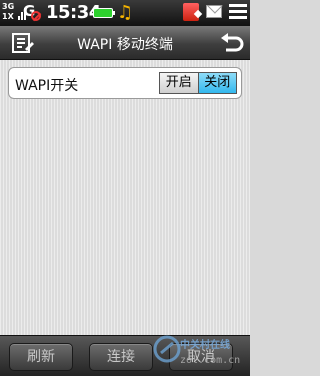 This screenshot has width=320, height=376. Describe the element at coordinates (121, 357) in the screenshot. I see `connect-button: 连接` at that location.